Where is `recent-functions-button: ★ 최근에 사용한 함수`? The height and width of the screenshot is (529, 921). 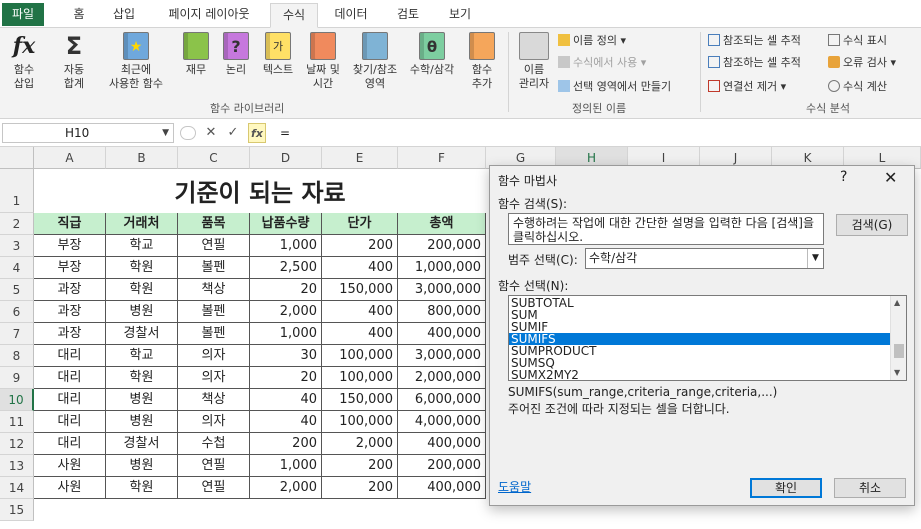
recent-functions-button: ★ 최근에 사용한 함수 is located at coordinates (136, 61).